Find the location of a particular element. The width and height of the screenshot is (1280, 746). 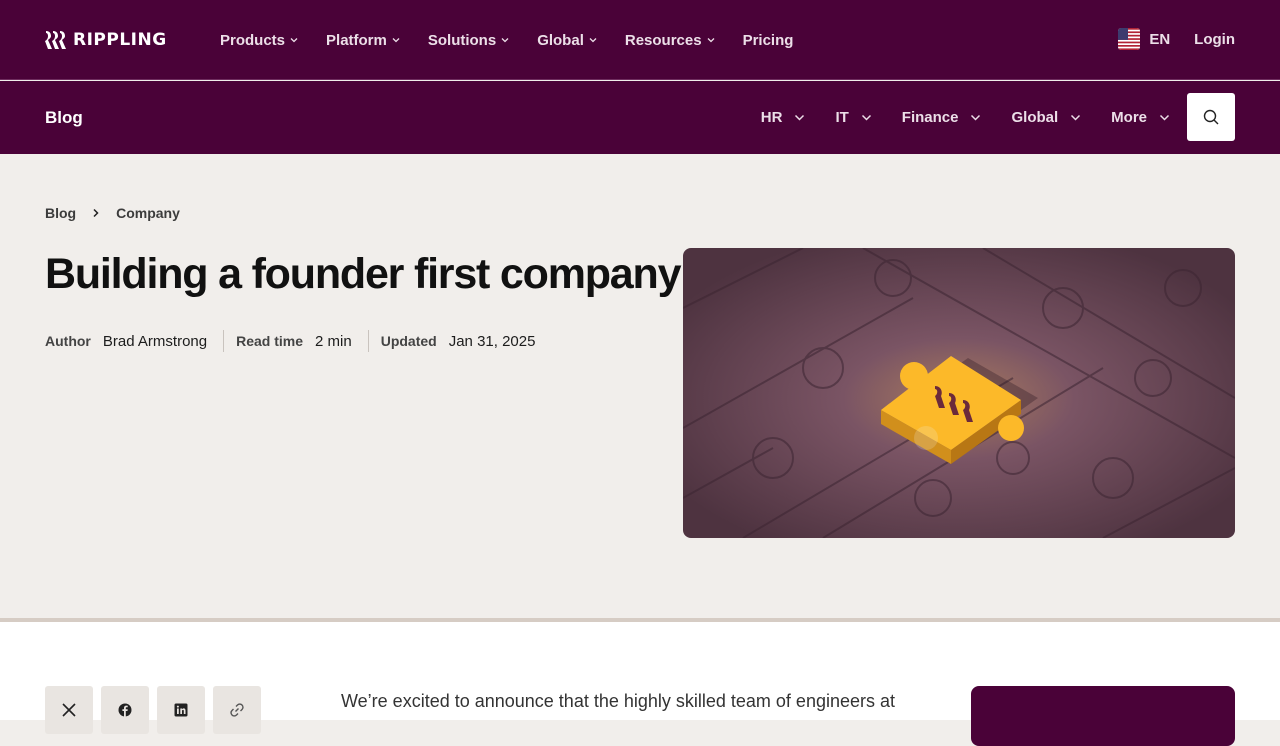

subnav-it: IT is located at coordinates (853, 117).